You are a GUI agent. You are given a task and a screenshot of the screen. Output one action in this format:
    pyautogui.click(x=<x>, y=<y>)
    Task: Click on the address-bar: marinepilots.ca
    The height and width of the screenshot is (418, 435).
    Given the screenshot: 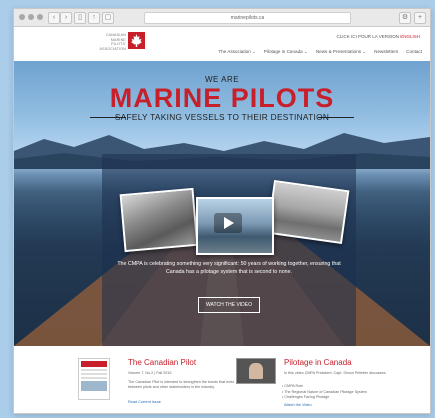 What is the action you would take?
    pyautogui.click(x=247, y=18)
    